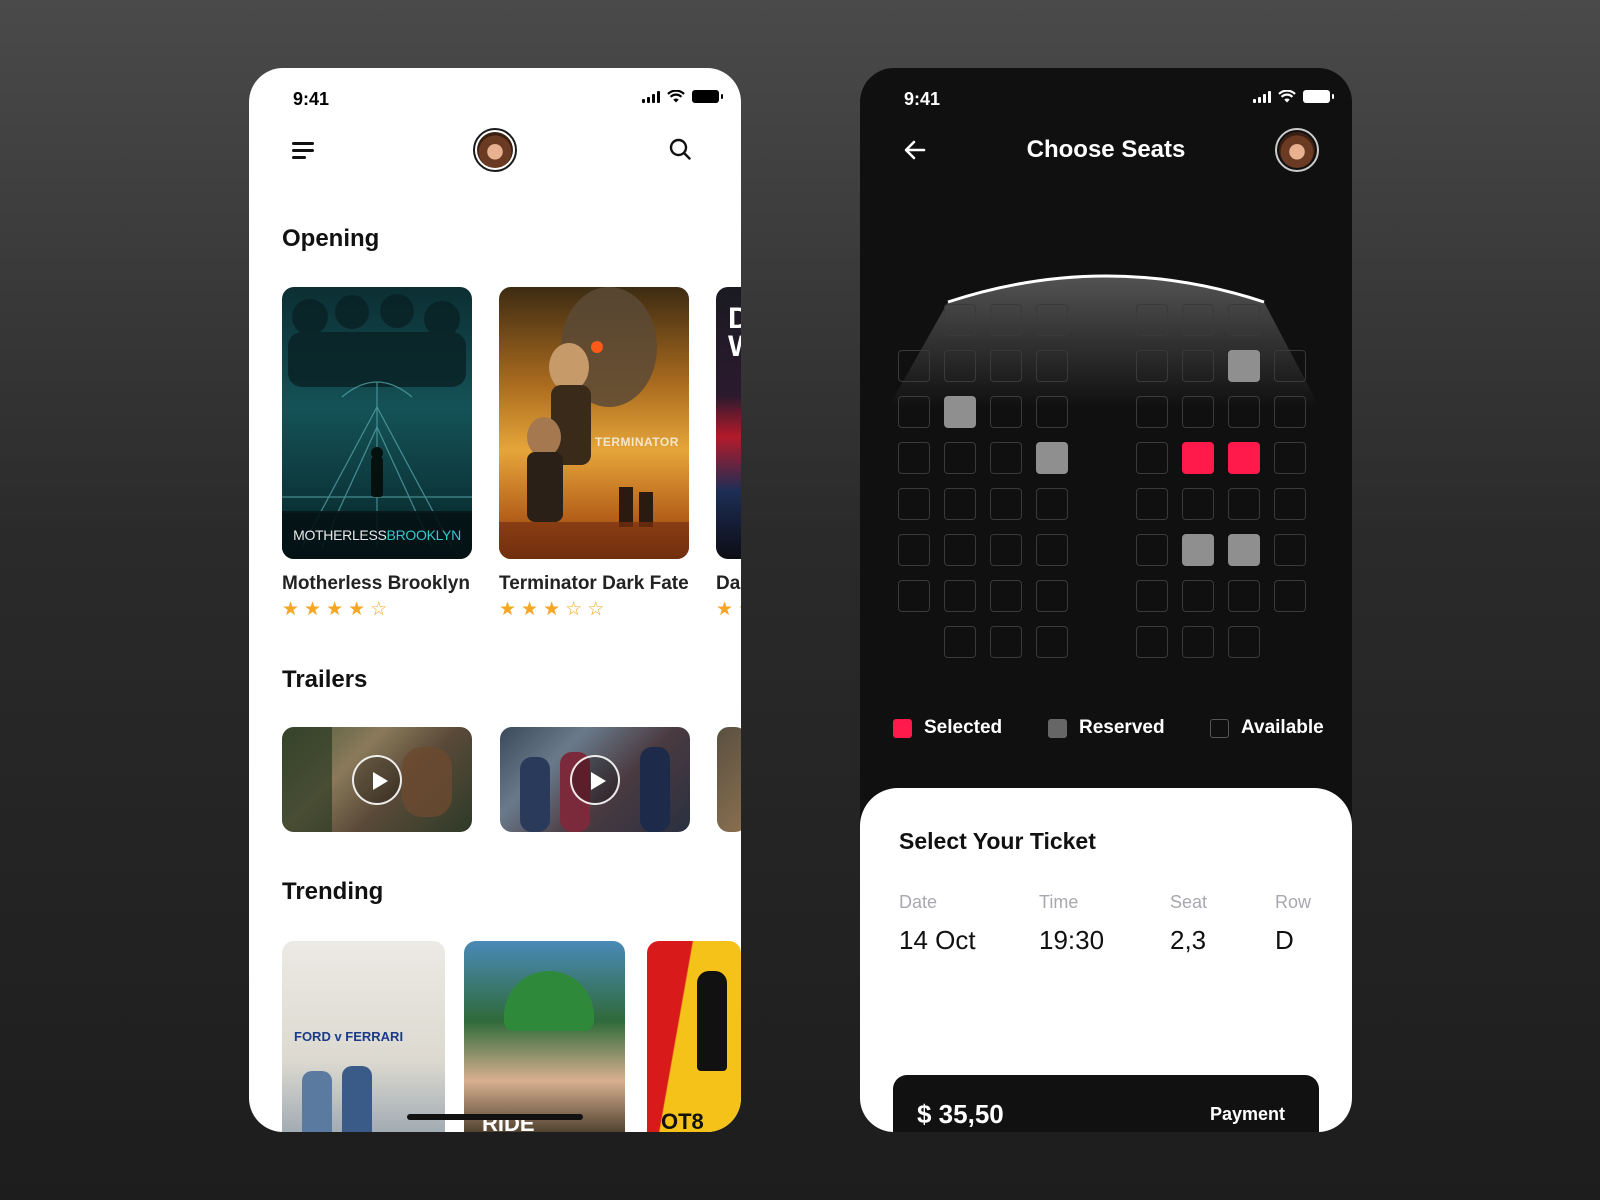 The image size is (1600, 1200). What do you see at coordinates (937, 924) in the screenshot?
I see `ticket-date: Date 14 Oct` at bounding box center [937, 924].